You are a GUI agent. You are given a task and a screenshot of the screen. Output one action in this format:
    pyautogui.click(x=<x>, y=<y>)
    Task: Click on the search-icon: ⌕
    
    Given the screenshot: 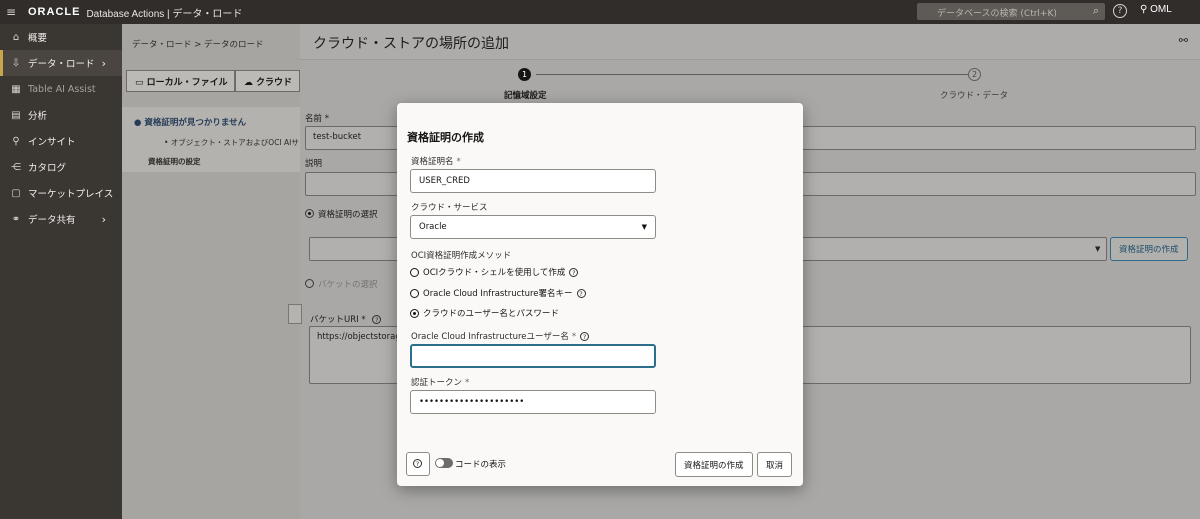 What is the action you would take?
    pyautogui.click(x=1096, y=11)
    